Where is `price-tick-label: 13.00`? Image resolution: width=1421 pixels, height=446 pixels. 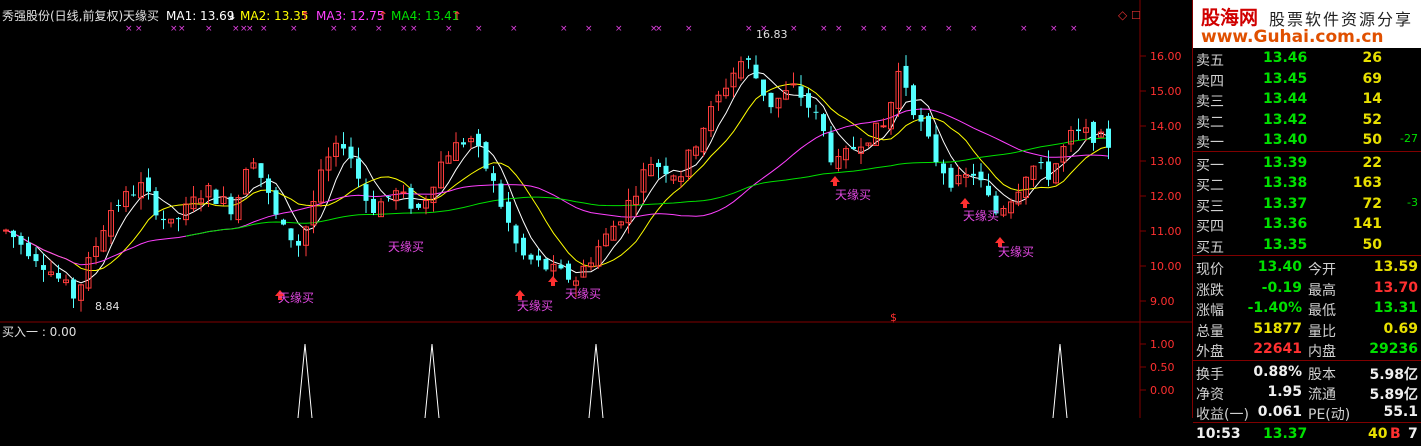
price-tick-label: 13.00 is located at coordinates (1166, 161).